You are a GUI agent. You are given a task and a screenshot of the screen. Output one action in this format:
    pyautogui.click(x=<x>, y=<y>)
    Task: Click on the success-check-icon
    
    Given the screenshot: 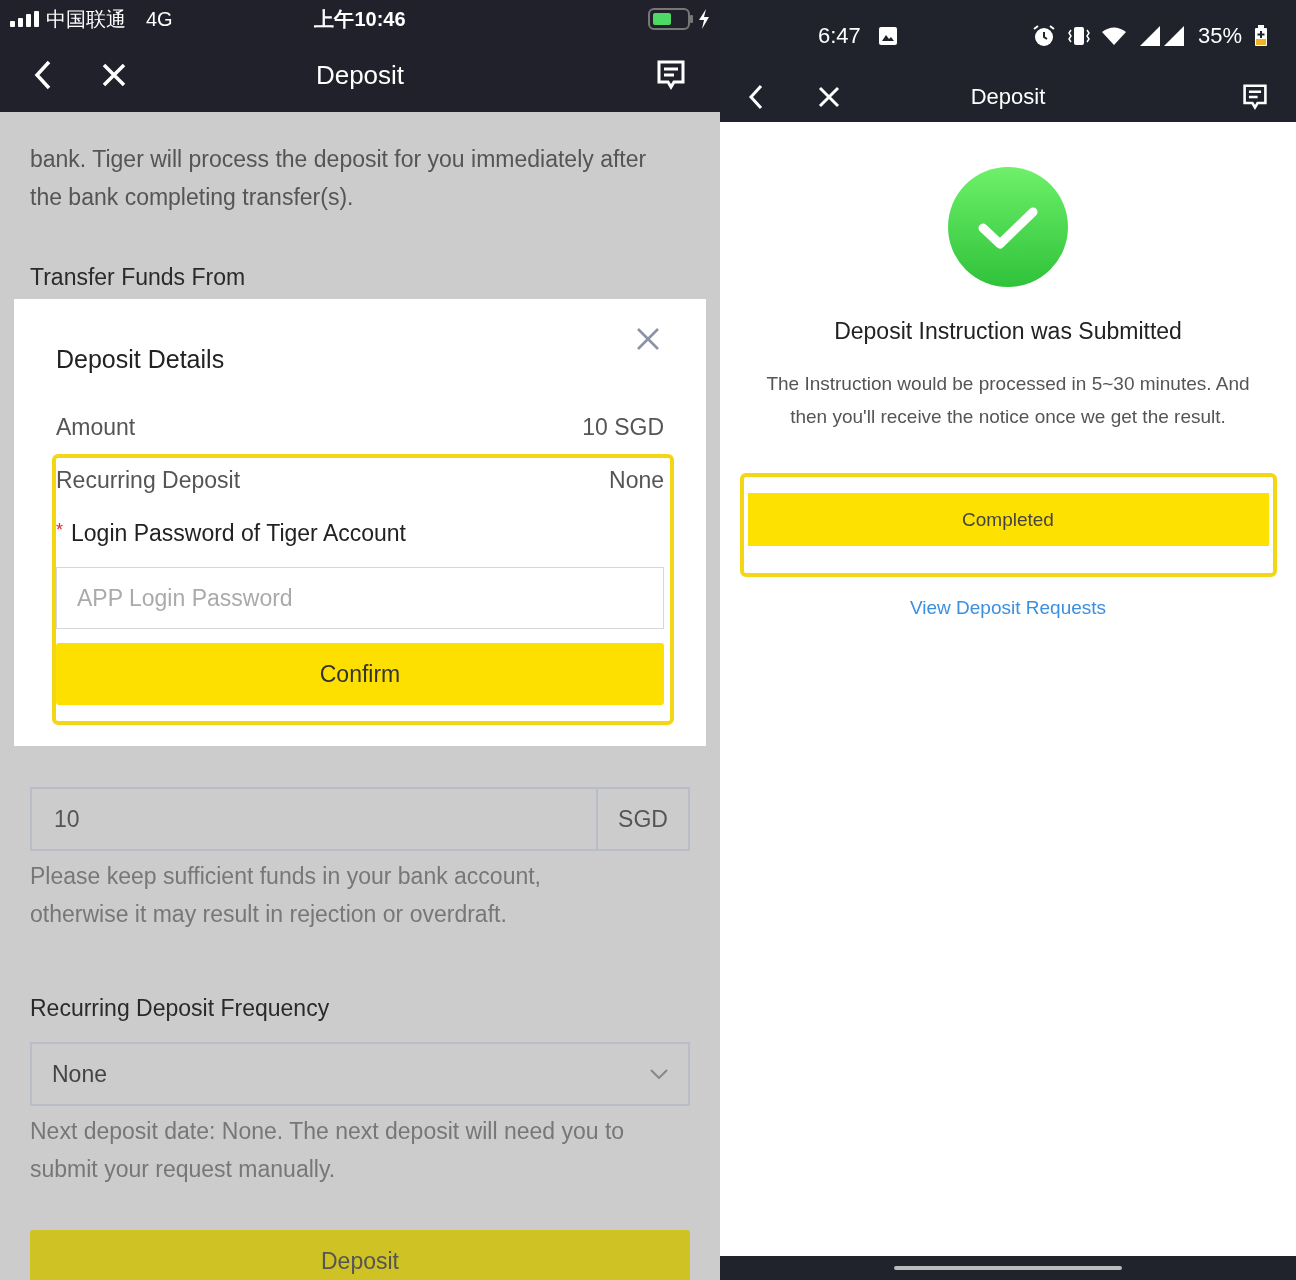 What is the action you would take?
    pyautogui.click(x=1008, y=227)
    